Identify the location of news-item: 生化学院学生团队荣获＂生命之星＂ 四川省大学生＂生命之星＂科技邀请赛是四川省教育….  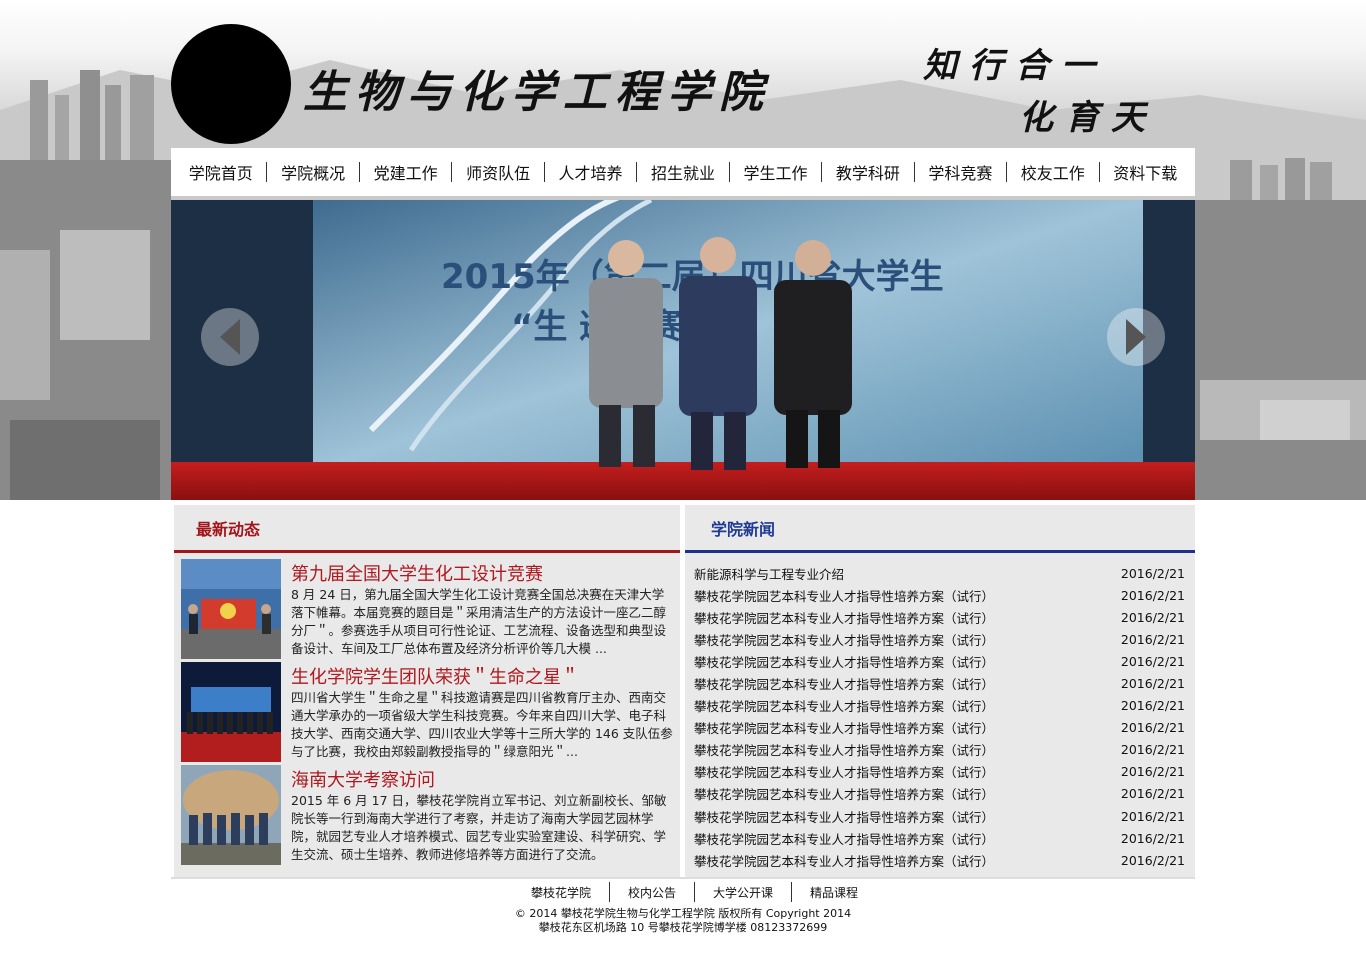
(427, 713).